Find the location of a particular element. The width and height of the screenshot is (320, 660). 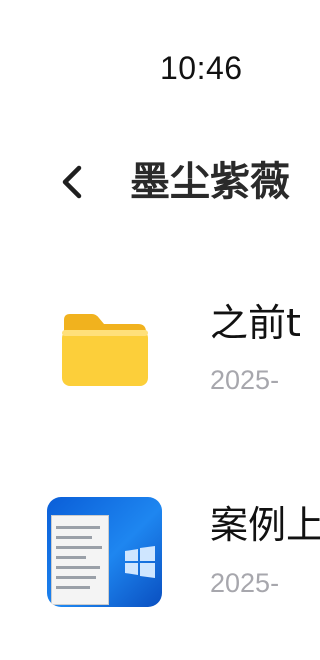

header: 墨尘紫薇 is located at coordinates (150, 182).